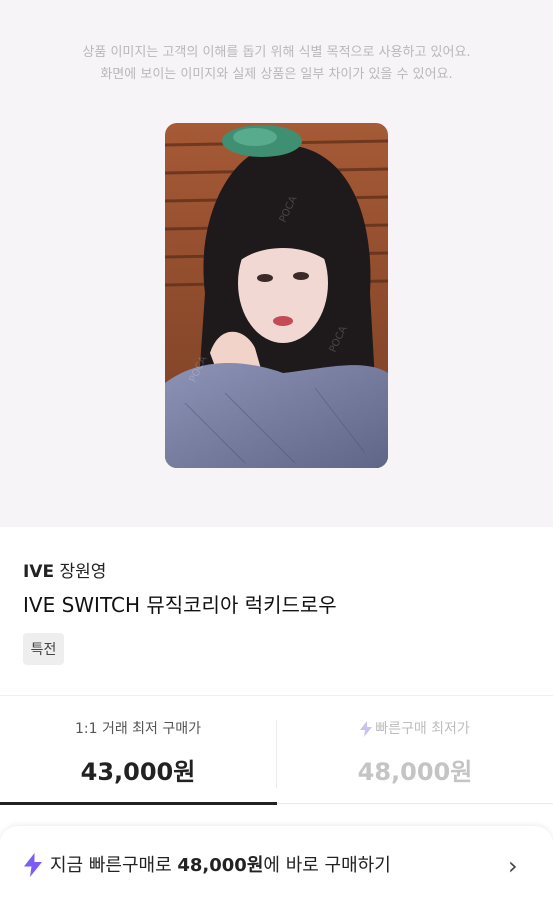 This screenshot has width=553, height=901. I want to click on chevron-right-icon: ›, so click(513, 866).